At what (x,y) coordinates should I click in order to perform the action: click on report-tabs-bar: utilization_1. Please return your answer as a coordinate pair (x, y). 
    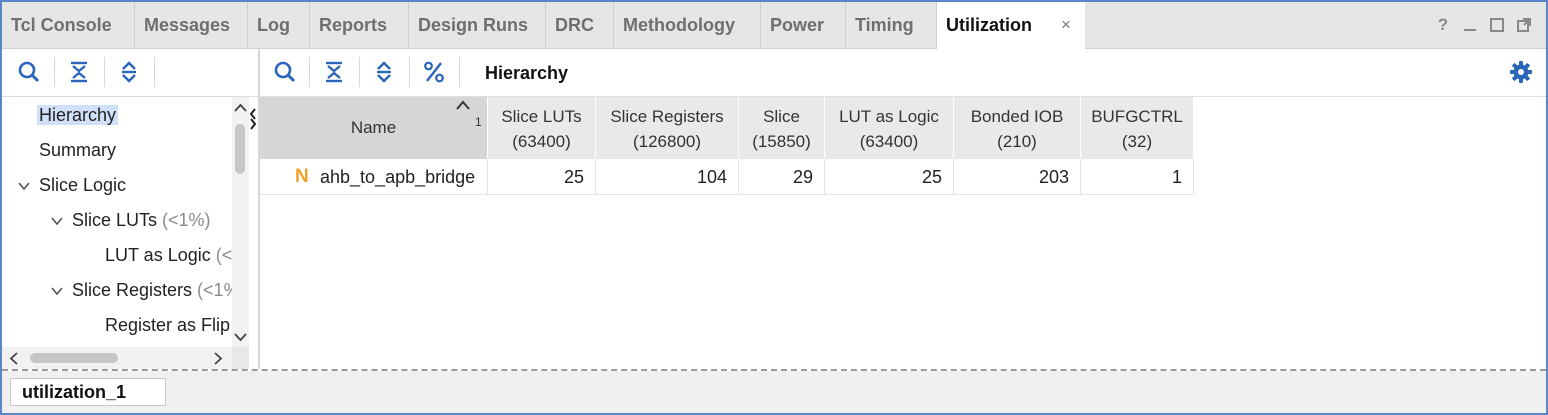
    Looking at the image, I should click on (774, 392).